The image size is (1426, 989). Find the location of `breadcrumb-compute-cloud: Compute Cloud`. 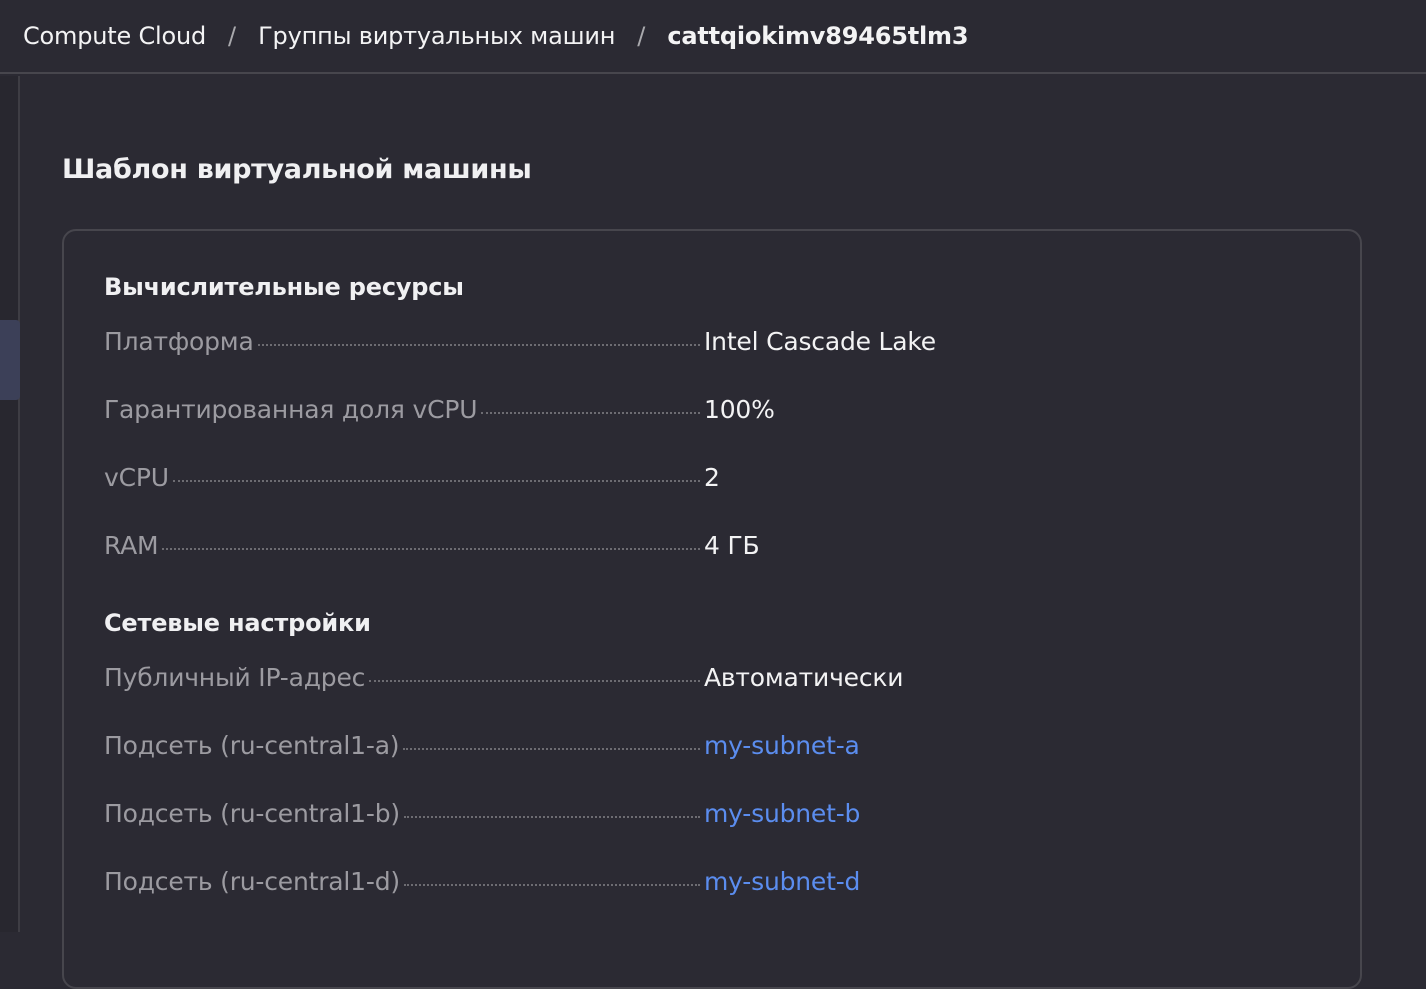

breadcrumb-compute-cloud: Compute Cloud is located at coordinates (114, 36).